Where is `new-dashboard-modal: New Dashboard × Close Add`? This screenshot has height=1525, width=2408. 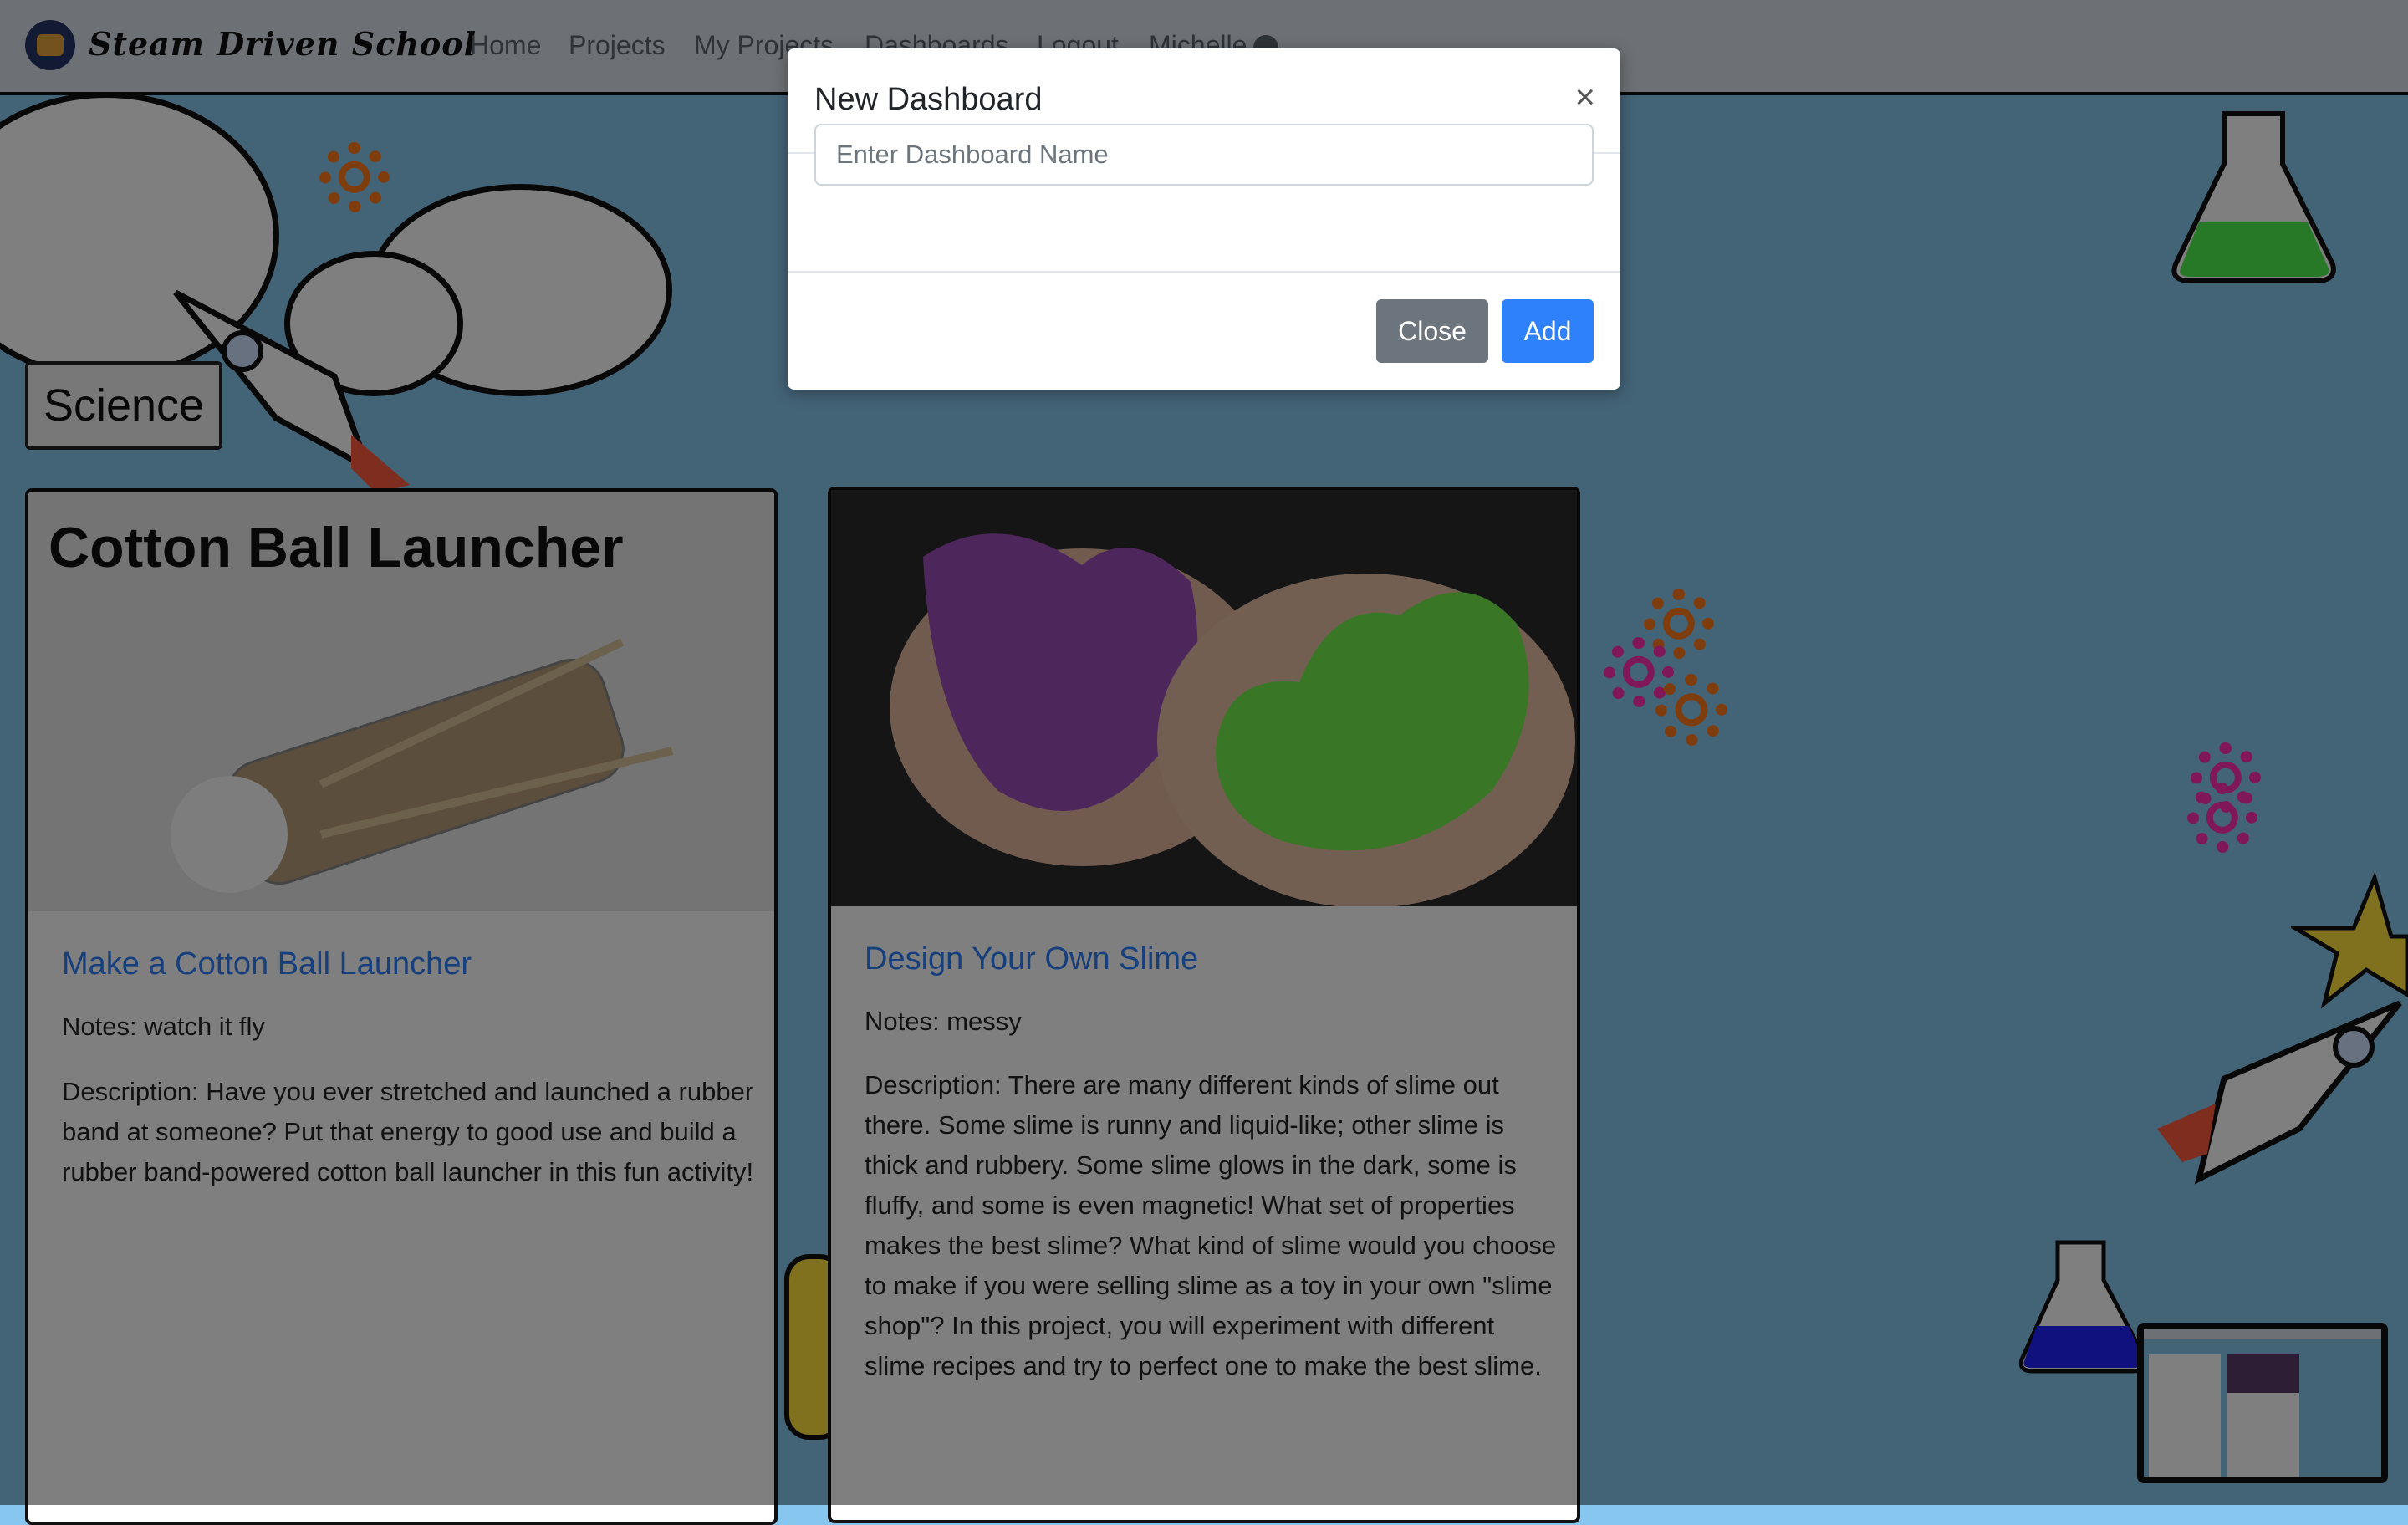 new-dashboard-modal: New Dashboard × Close Add is located at coordinates (1204, 219).